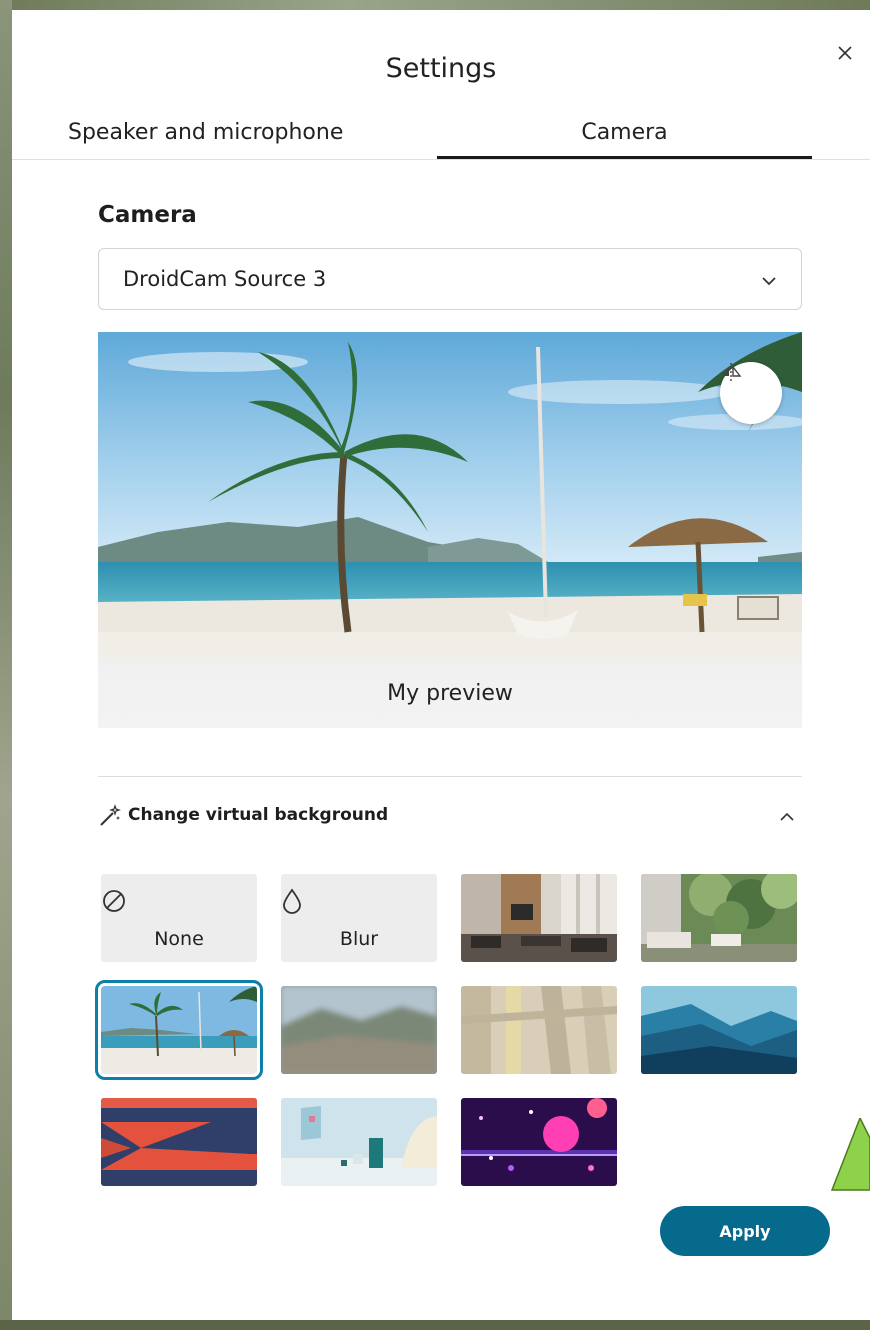  I want to click on background-office-tile, so click(539, 918).